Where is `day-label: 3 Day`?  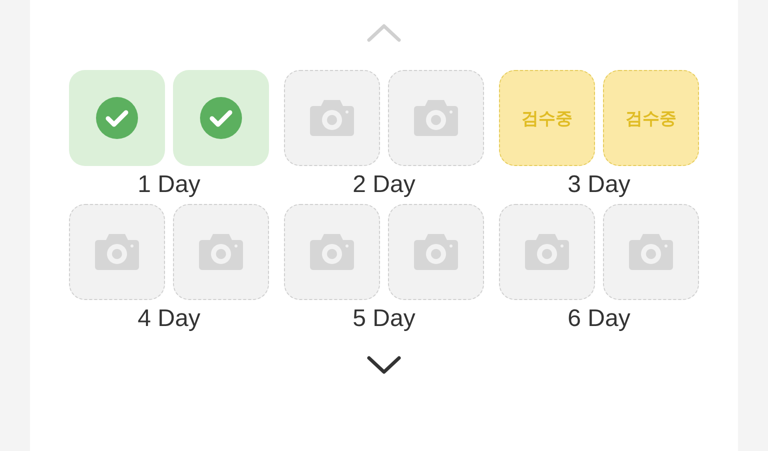 day-label: 3 Day is located at coordinates (599, 185).